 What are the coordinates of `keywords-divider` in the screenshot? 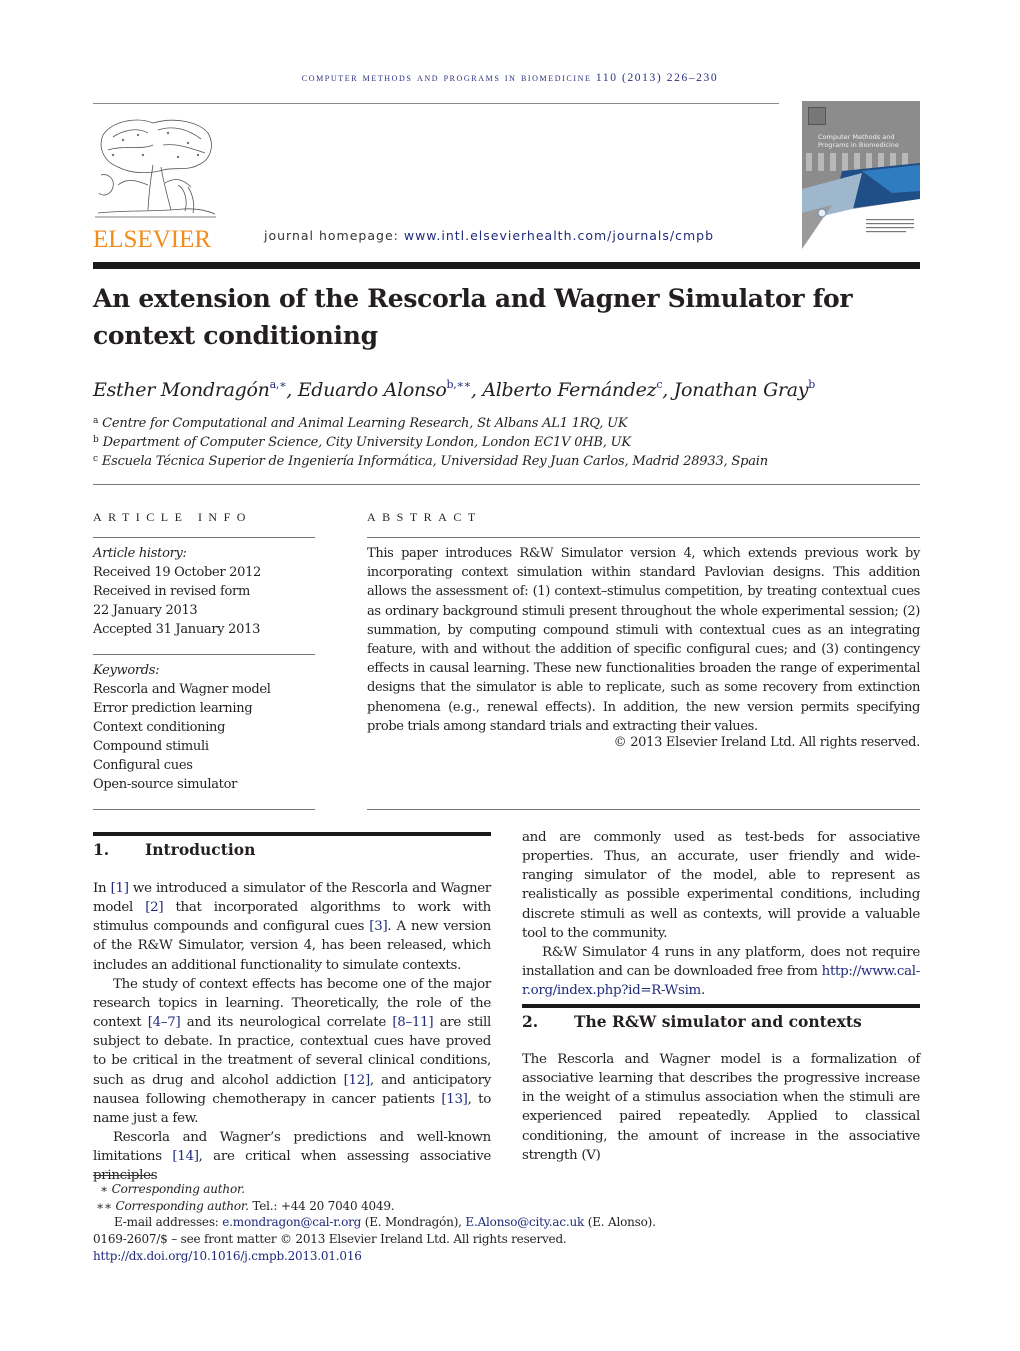 It's located at (204, 654).